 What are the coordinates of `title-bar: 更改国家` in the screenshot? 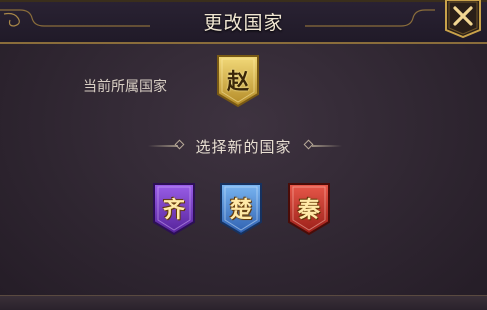 It's located at (243, 22).